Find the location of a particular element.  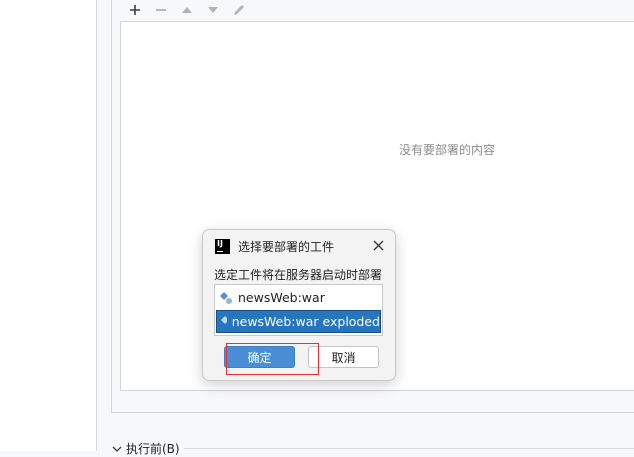

artifact-item-label: newsWeb:war exploded is located at coordinates (305, 321).